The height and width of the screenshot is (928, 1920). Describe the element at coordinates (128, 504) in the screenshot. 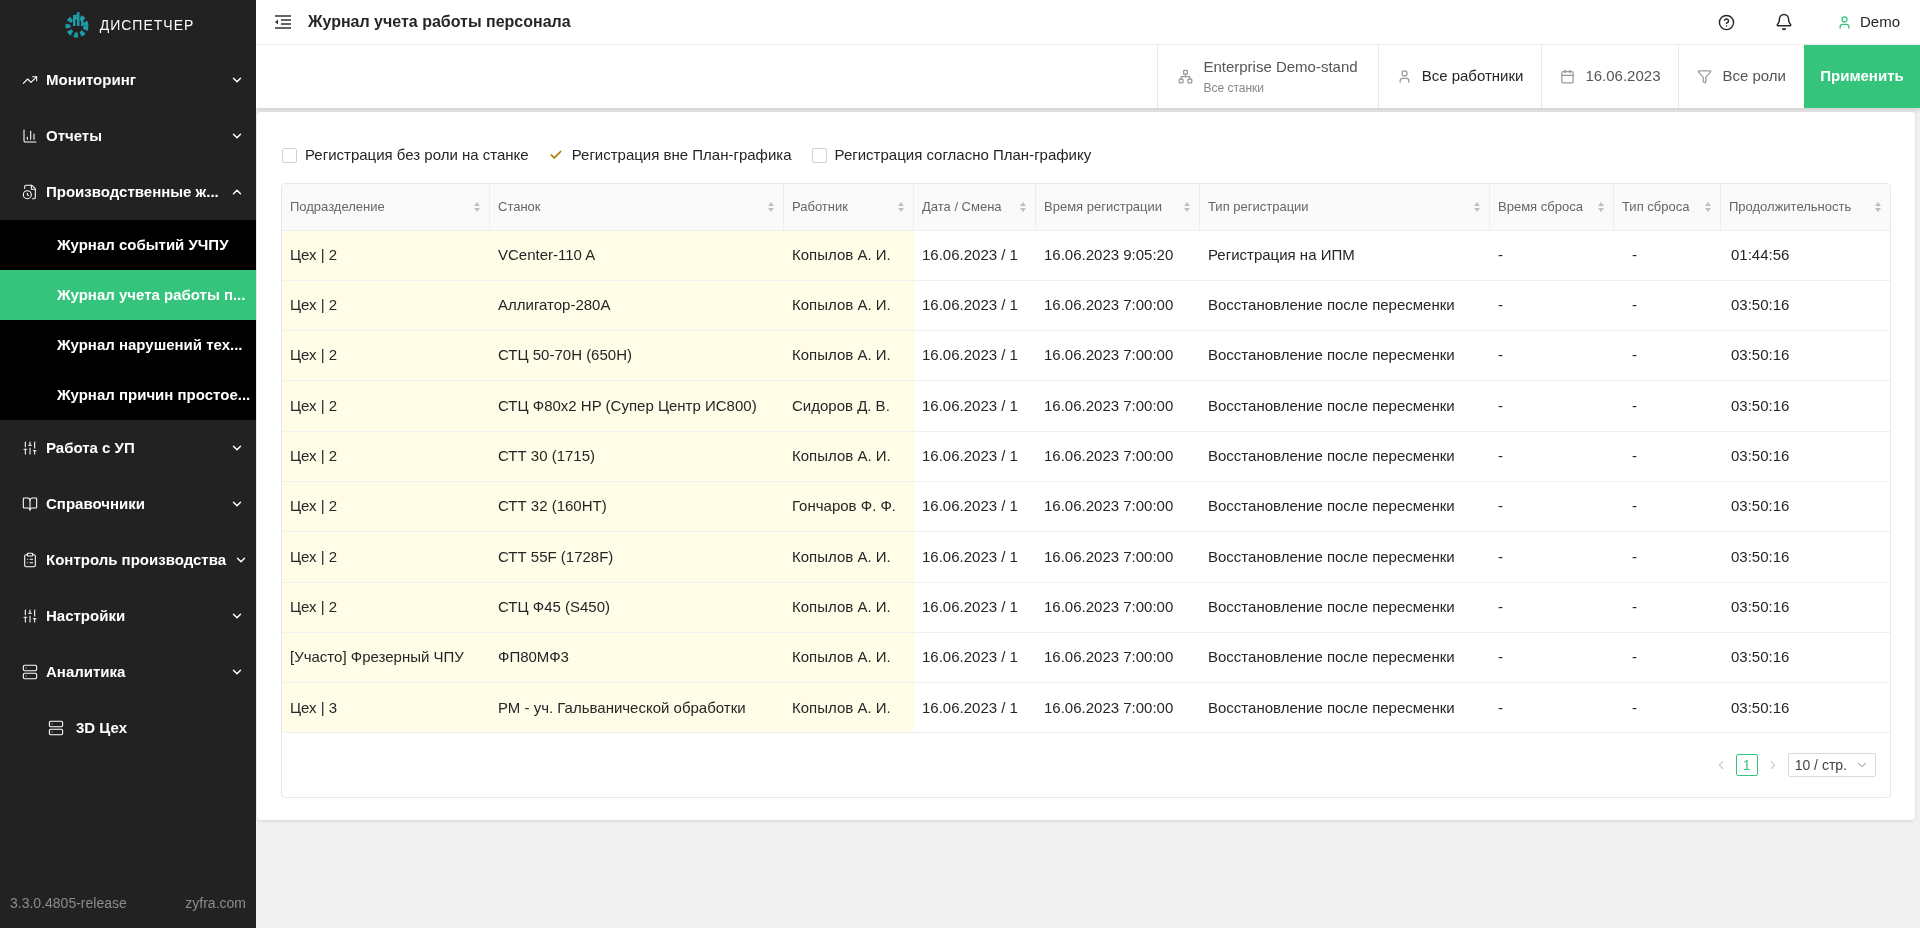

I see `sidebar-item: Справочники` at that location.